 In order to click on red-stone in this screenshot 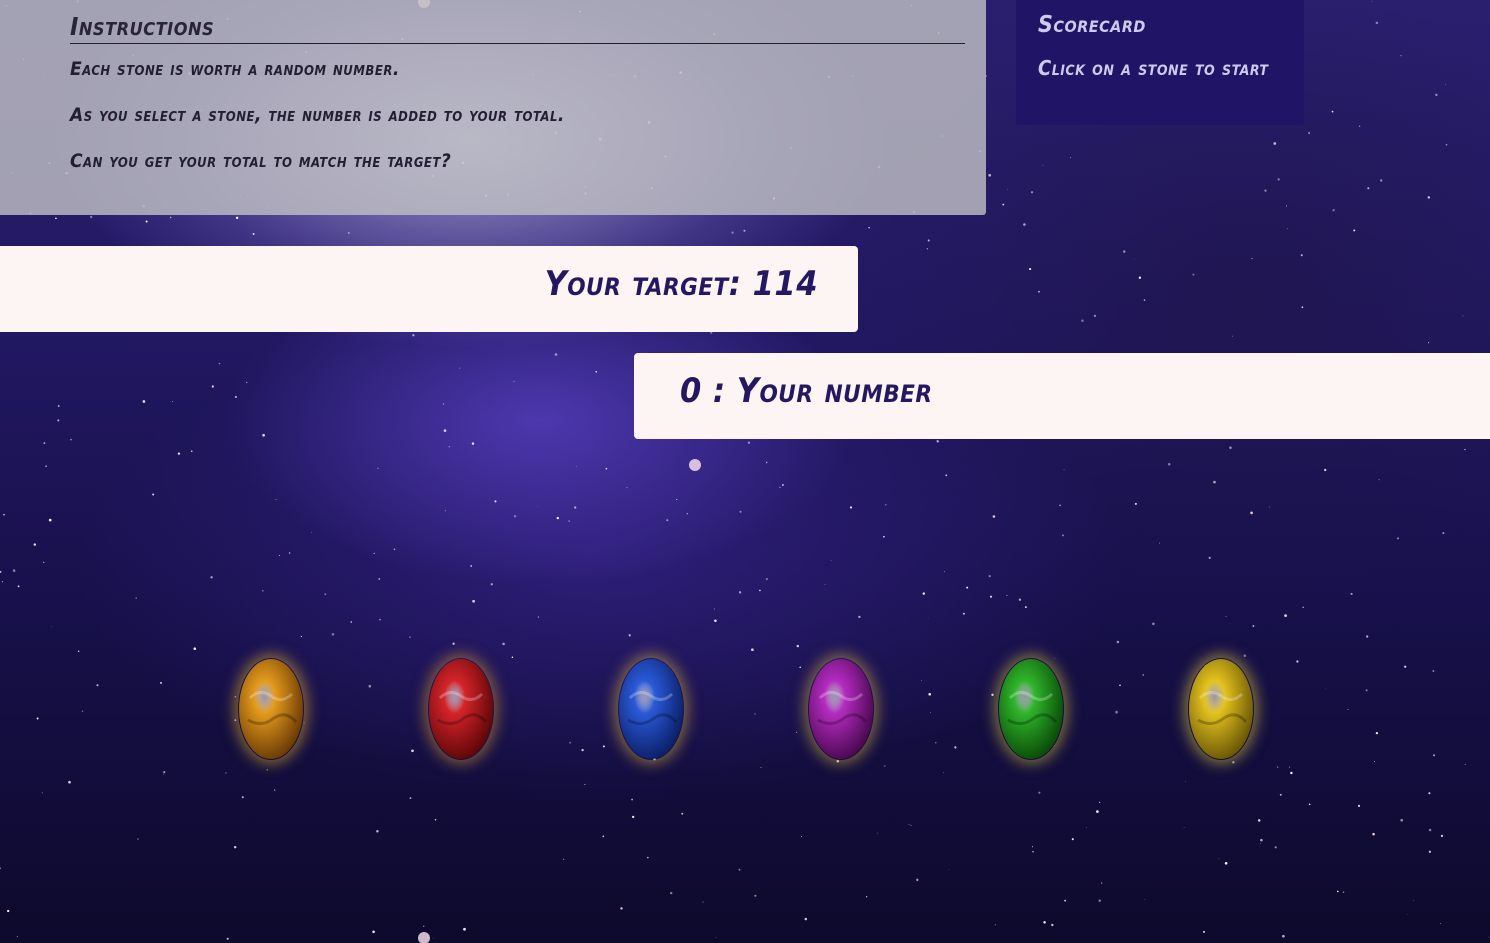, I will do `click(461, 709)`.